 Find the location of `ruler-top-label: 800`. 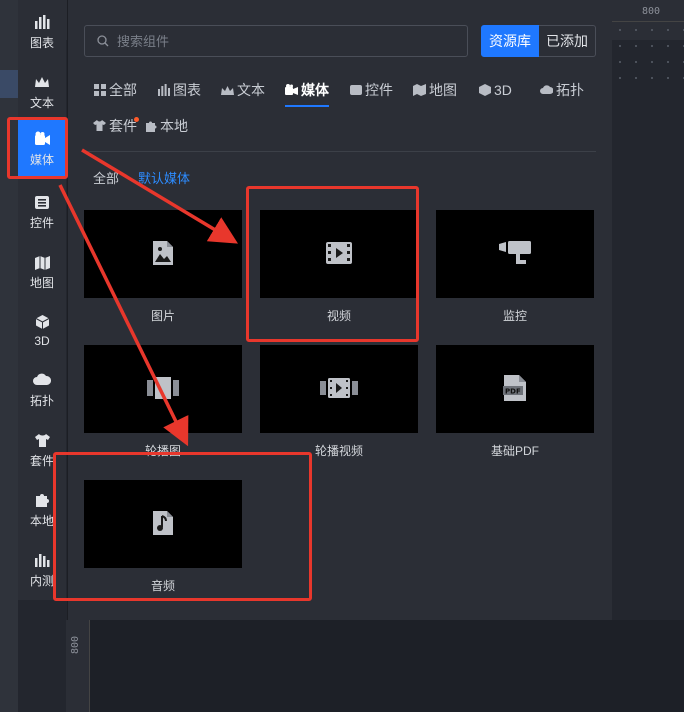

ruler-top-label: 800 is located at coordinates (651, 11).